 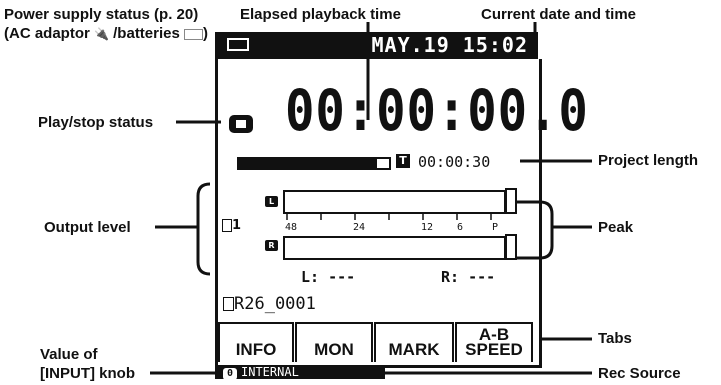 What do you see at coordinates (227, 225) in the screenshot?
I see `channel-icon` at bounding box center [227, 225].